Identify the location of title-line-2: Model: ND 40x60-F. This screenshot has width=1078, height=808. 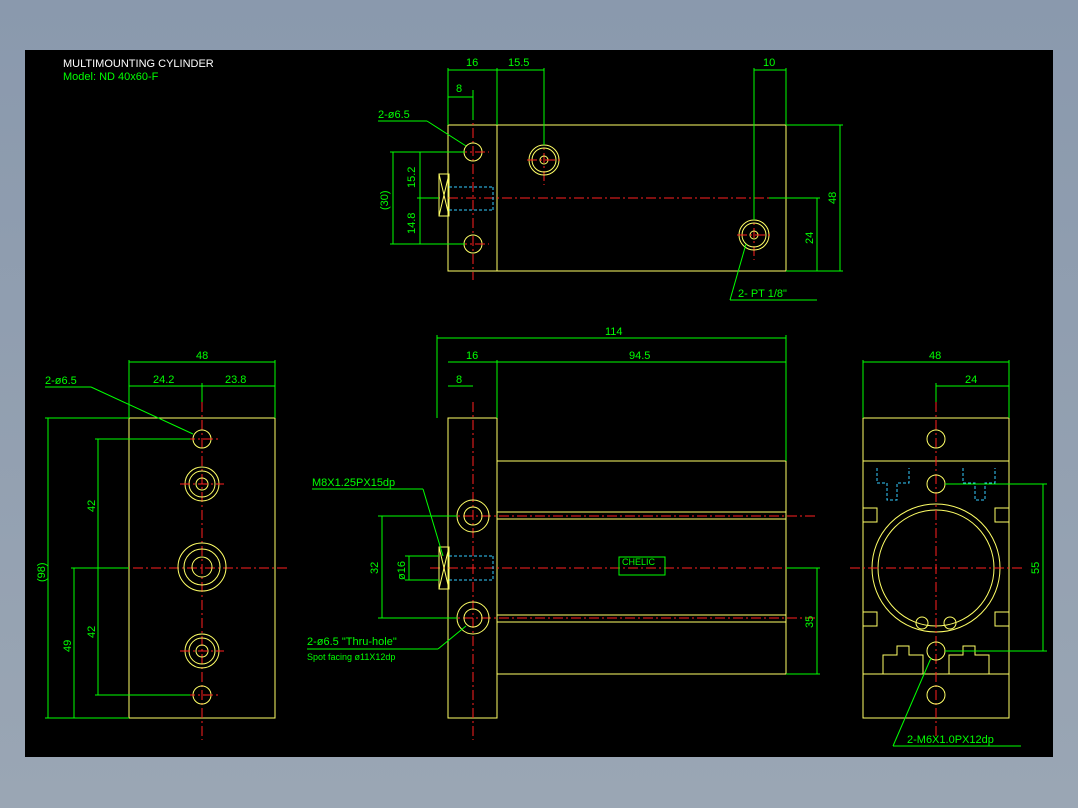
(111, 77).